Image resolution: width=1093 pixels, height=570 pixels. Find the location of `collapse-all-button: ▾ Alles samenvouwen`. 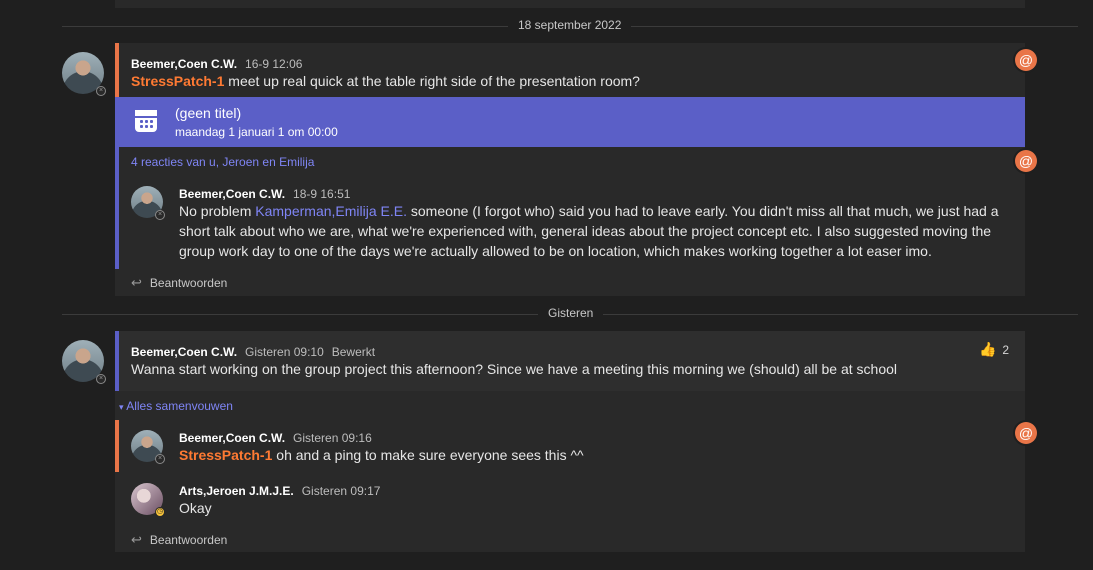

collapse-all-button: ▾ Alles samenvouwen is located at coordinates (176, 406).